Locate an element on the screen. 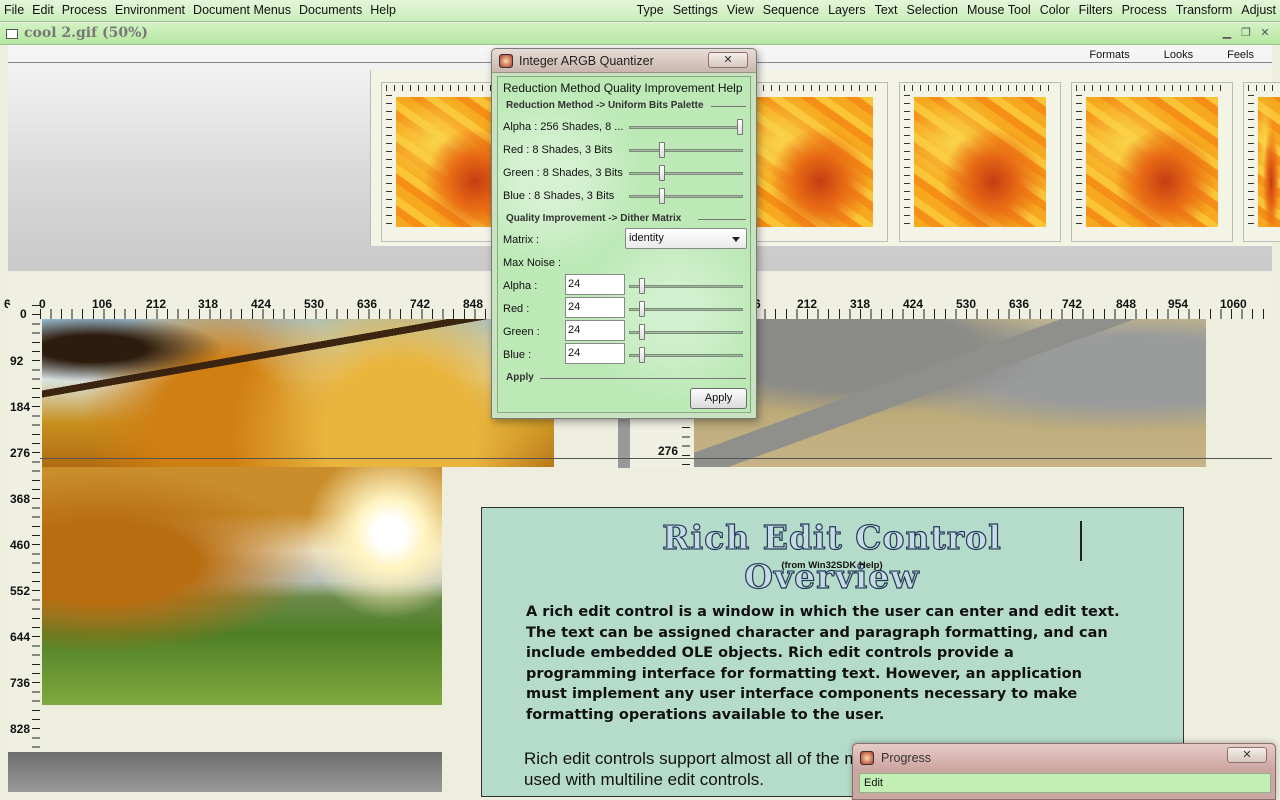 Image resolution: width=1280 pixels, height=800 pixels. minimize-icon: ▁ is located at coordinates (1227, 33).